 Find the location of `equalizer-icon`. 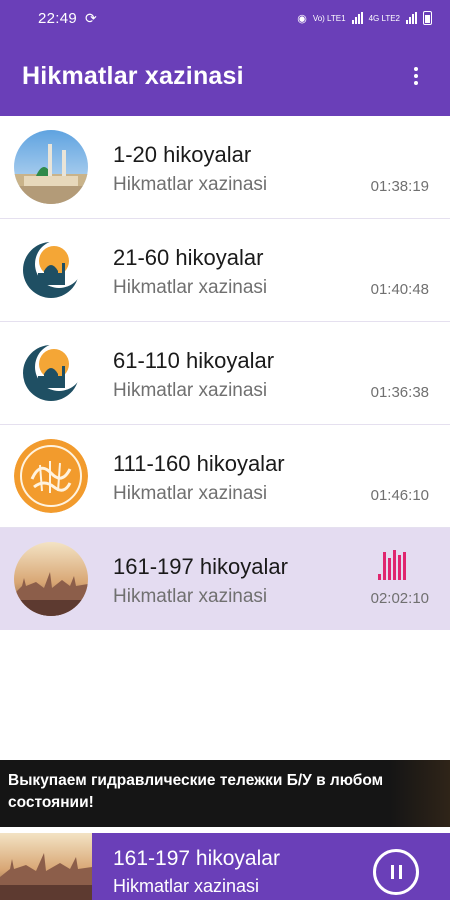

equalizer-icon is located at coordinates (392, 565).